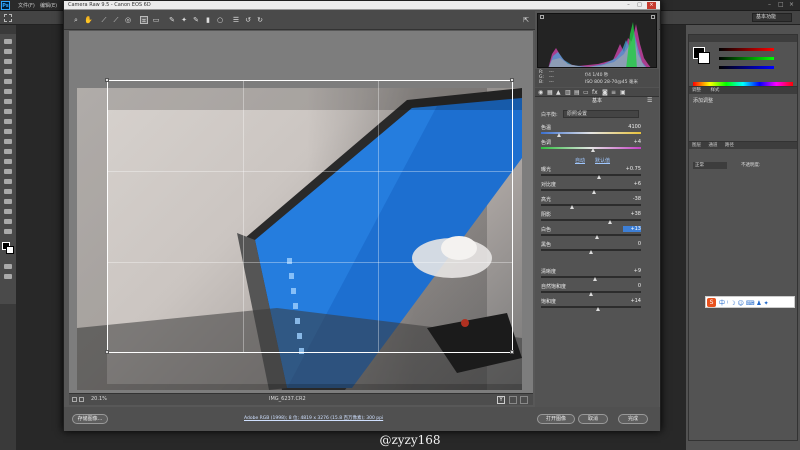 The width and height of the screenshot is (800, 450). Describe the element at coordinates (8, 181) in the screenshot. I see `pen-tool-icon` at that location.